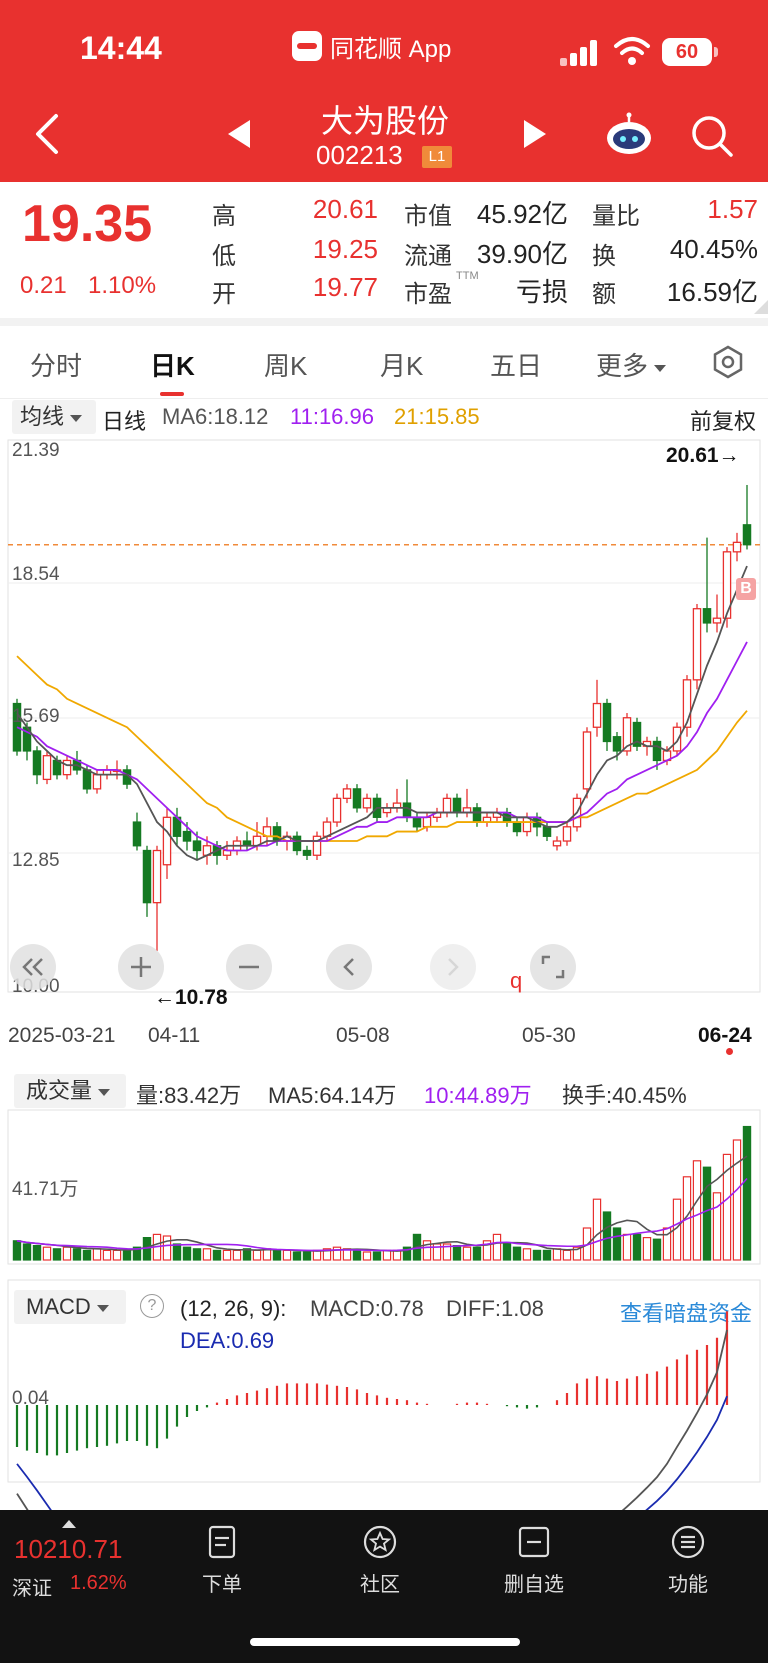 The image size is (768, 1663). What do you see at coordinates (631, 364) in the screenshot?
I see `tab-more: 更多` at bounding box center [631, 364].